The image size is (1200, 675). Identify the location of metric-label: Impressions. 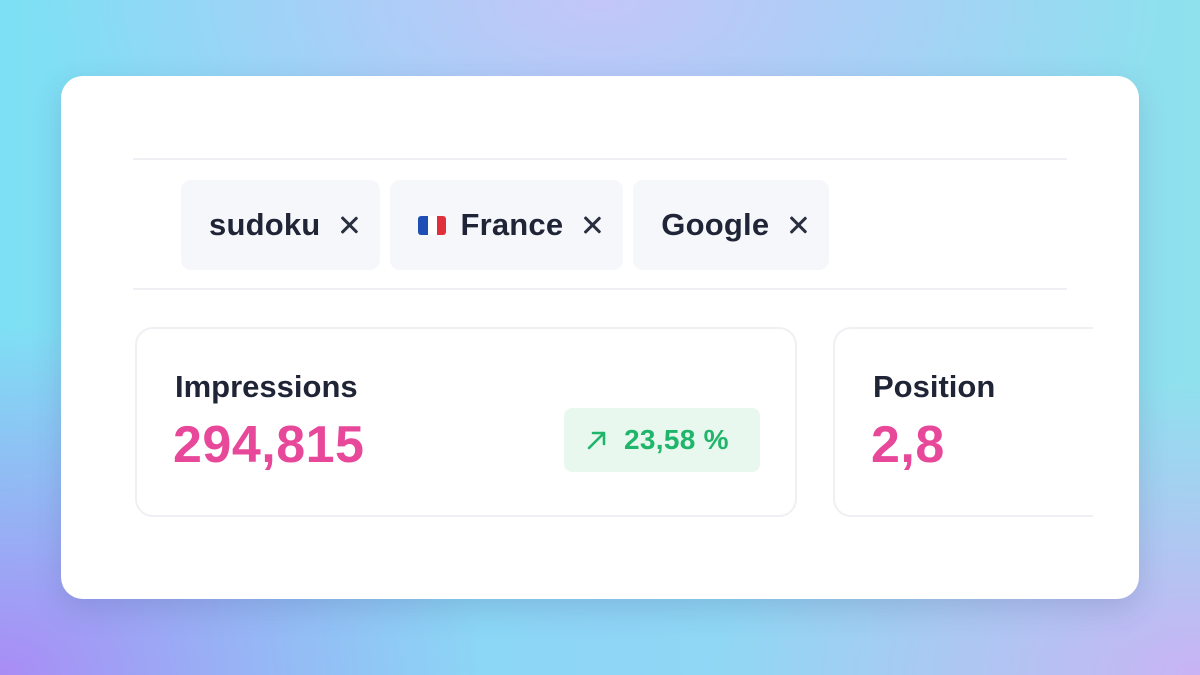
(266, 386).